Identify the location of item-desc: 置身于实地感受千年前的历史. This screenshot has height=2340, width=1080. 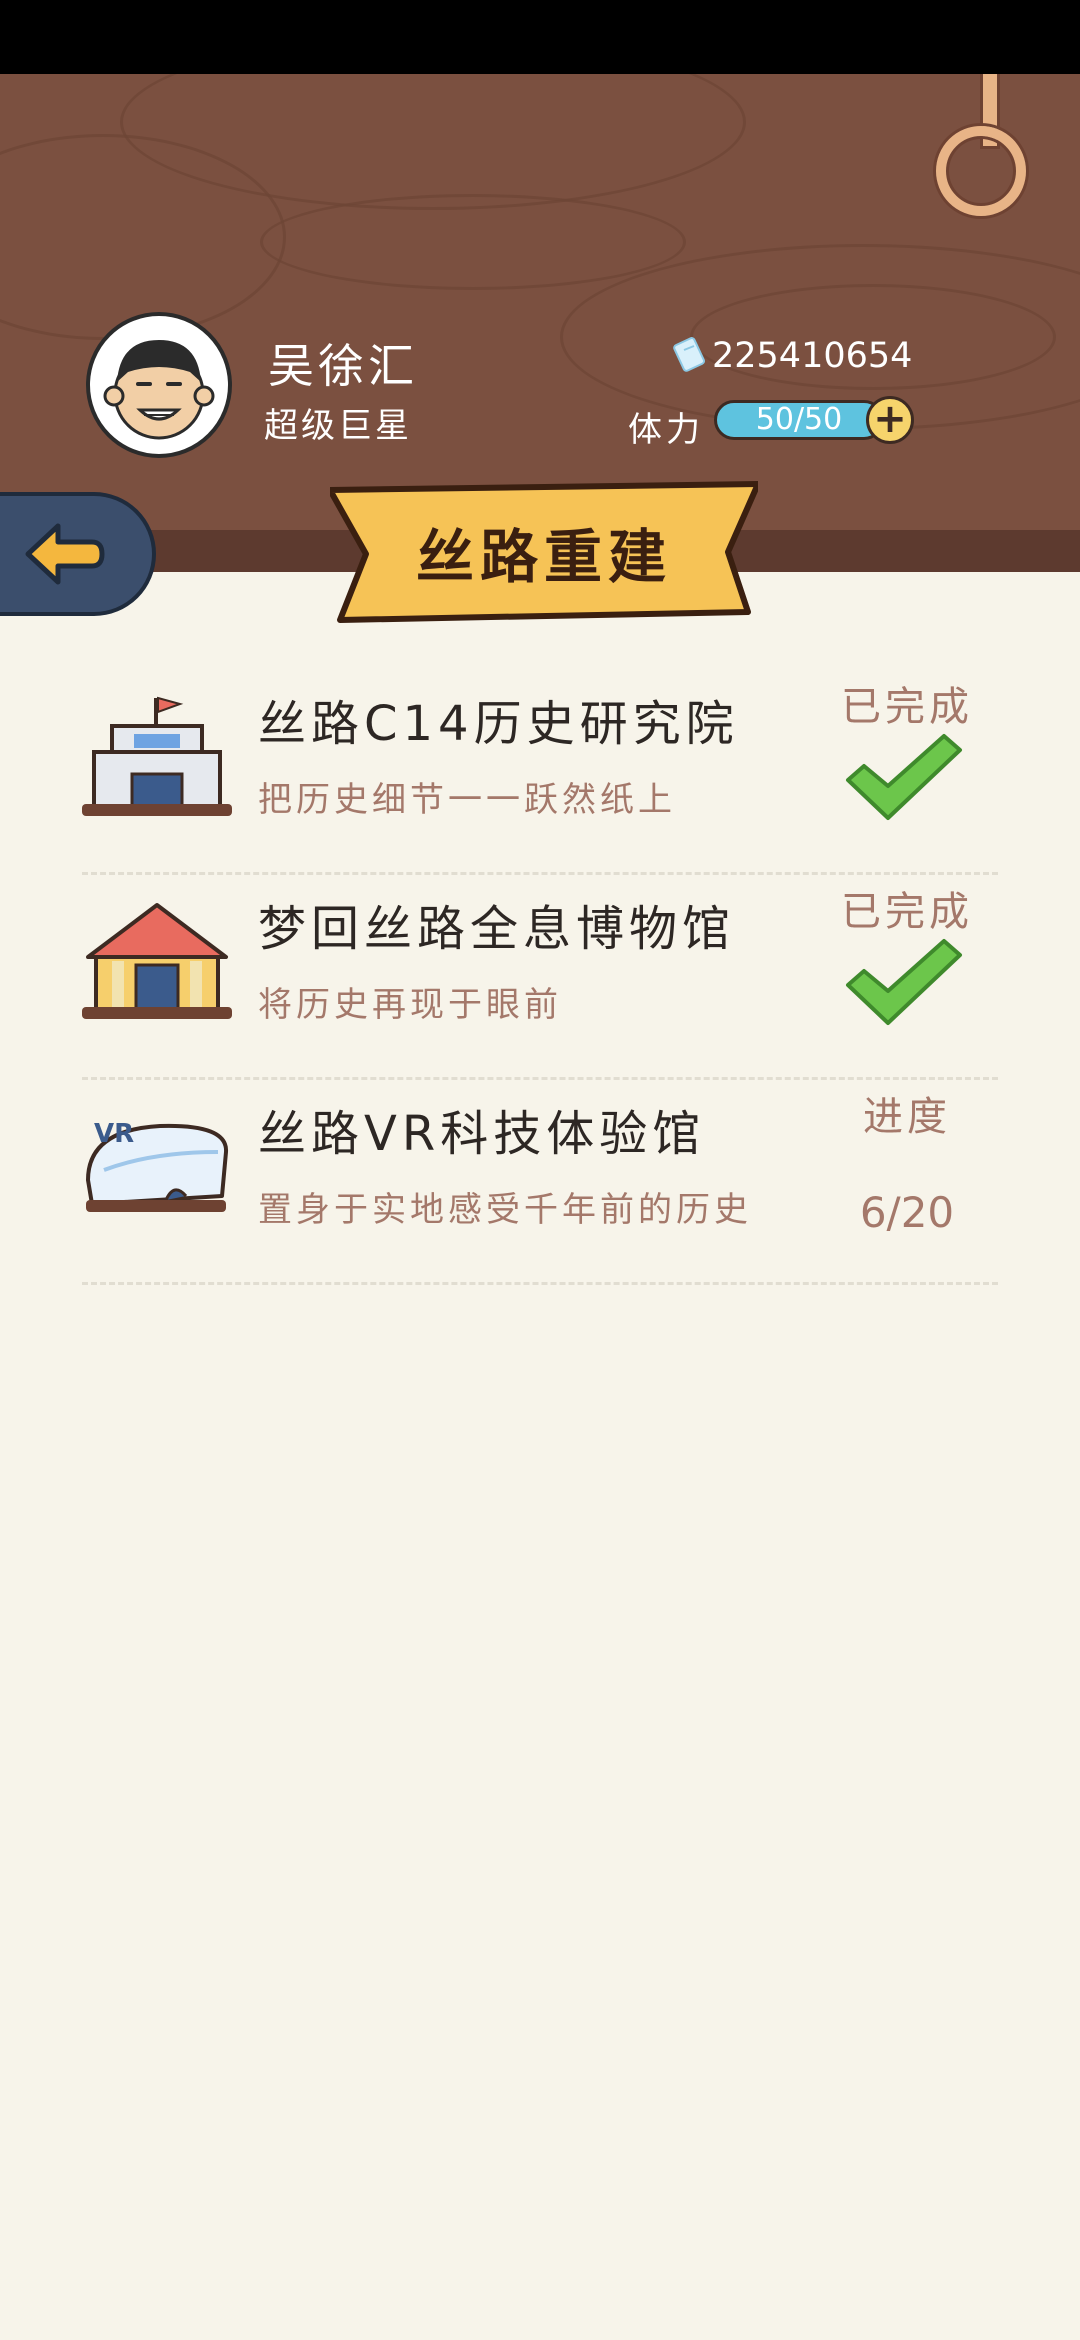
(505, 1210).